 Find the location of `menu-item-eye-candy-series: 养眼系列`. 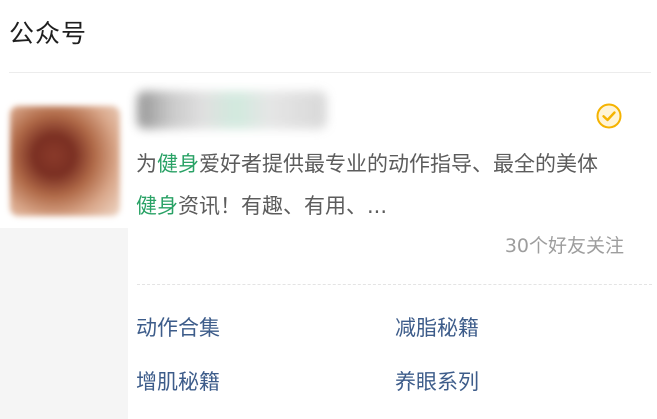

menu-item-eye-candy-series: 养眼系列 is located at coordinates (437, 381).